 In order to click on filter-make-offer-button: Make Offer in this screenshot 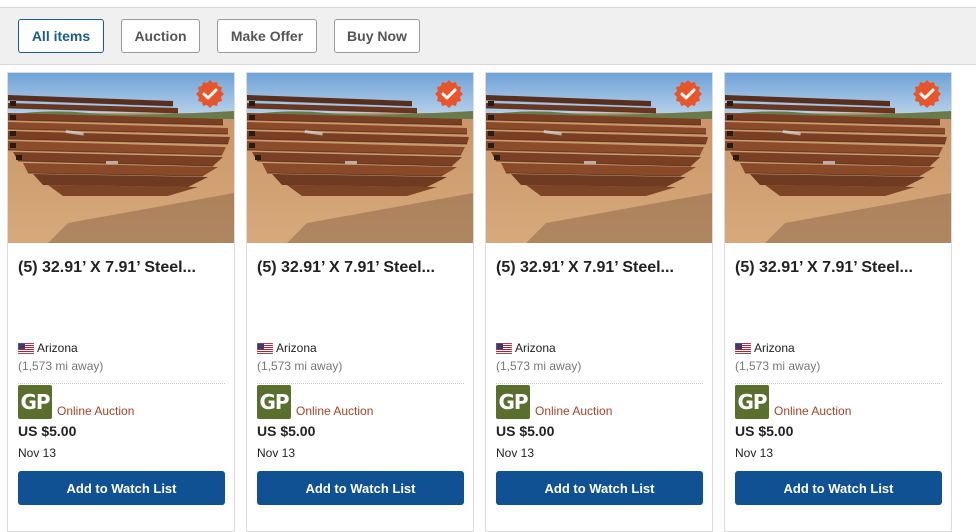, I will do `click(267, 36)`.